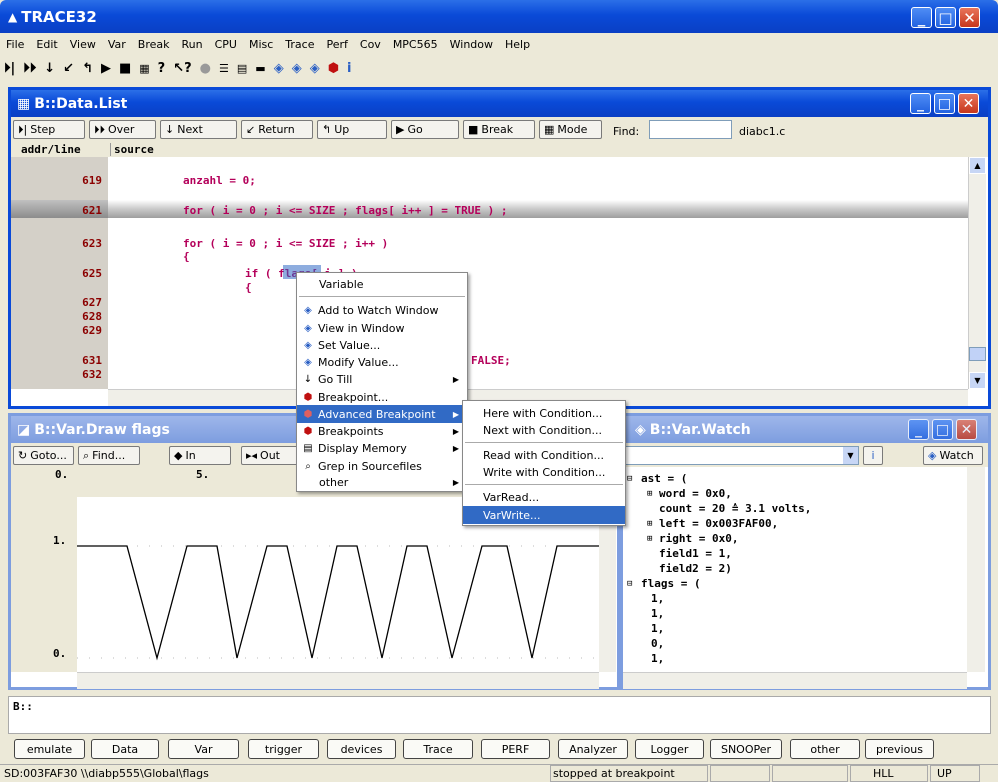  Describe the element at coordinates (297, 68) in the screenshot. I see `view-icon: ◈` at that location.